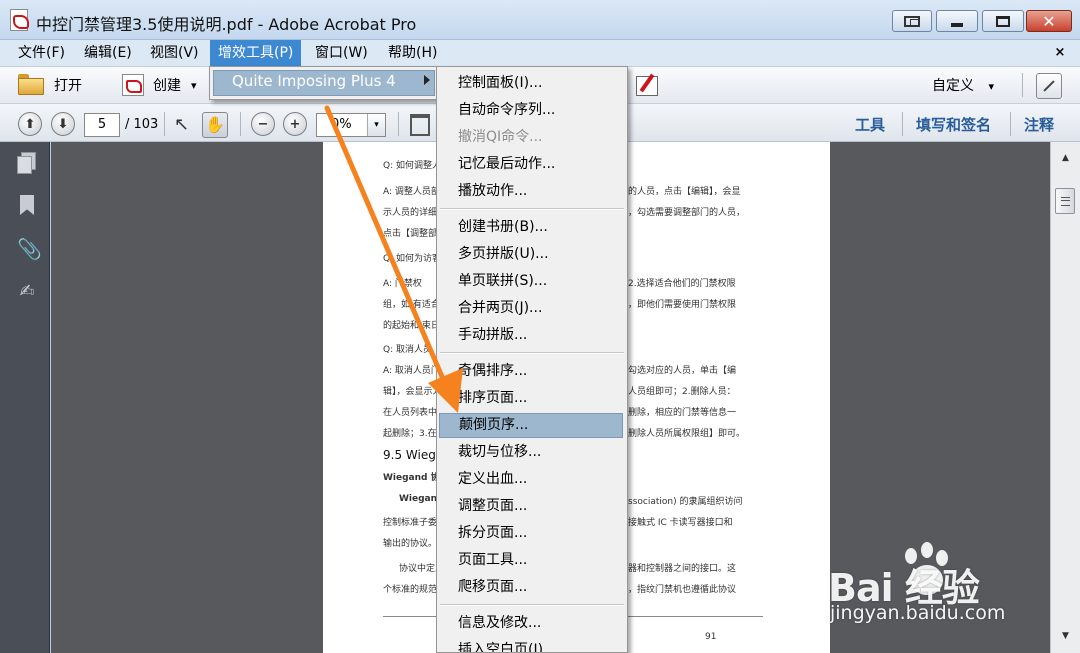 This screenshot has width=1080, height=653. I want to click on bookmark-icon, so click(27, 206).